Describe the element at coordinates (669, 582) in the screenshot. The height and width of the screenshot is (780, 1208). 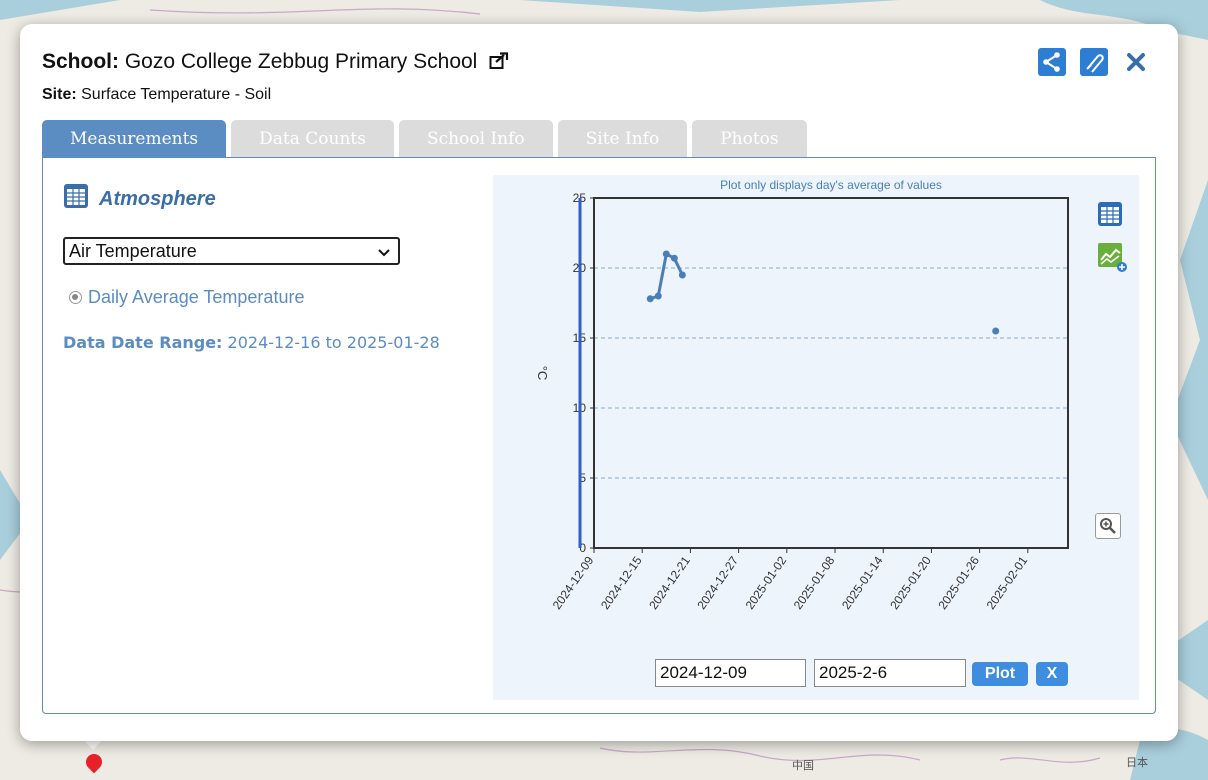
I see `x-tick-label: 2024-12-21` at that location.